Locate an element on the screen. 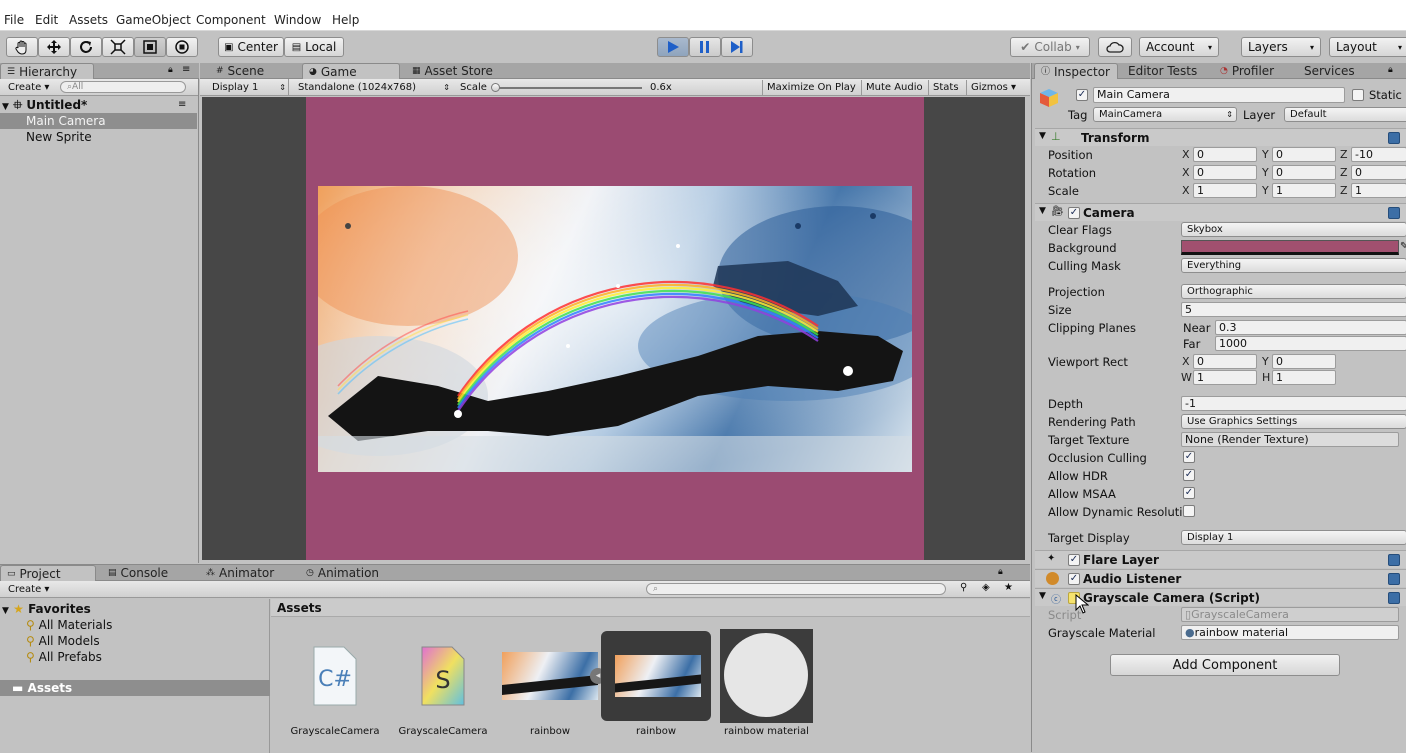 The image size is (1406, 753). favorite-all-prefabs: ⚲ All Prefabs is located at coordinates (98, 657).